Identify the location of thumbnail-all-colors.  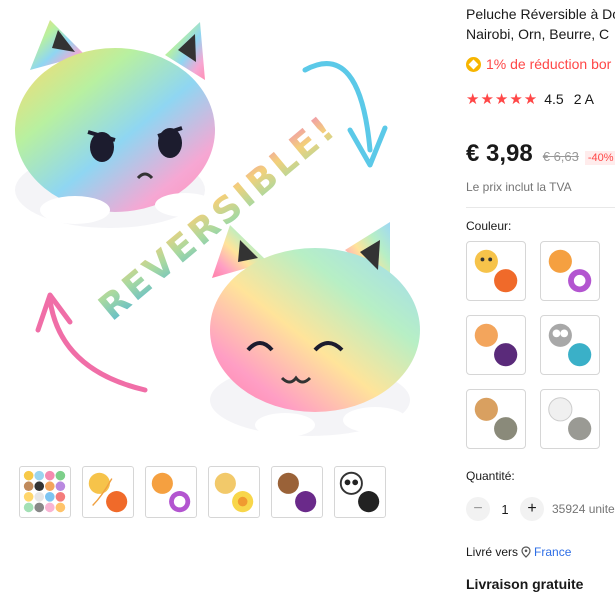
(45, 492).